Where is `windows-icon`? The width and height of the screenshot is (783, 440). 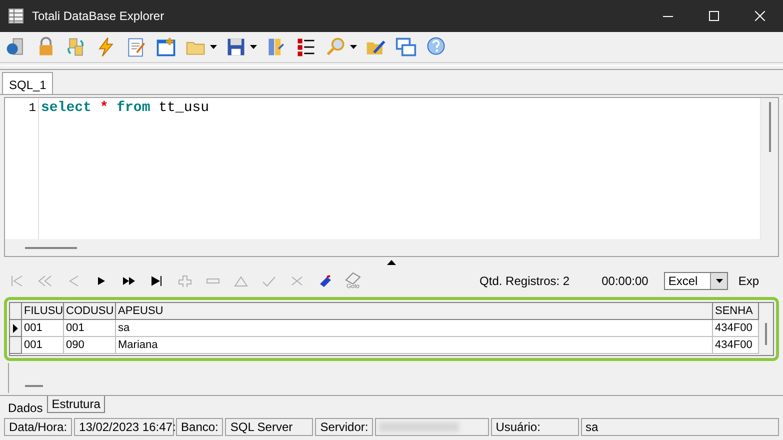
windows-icon is located at coordinates (406, 47).